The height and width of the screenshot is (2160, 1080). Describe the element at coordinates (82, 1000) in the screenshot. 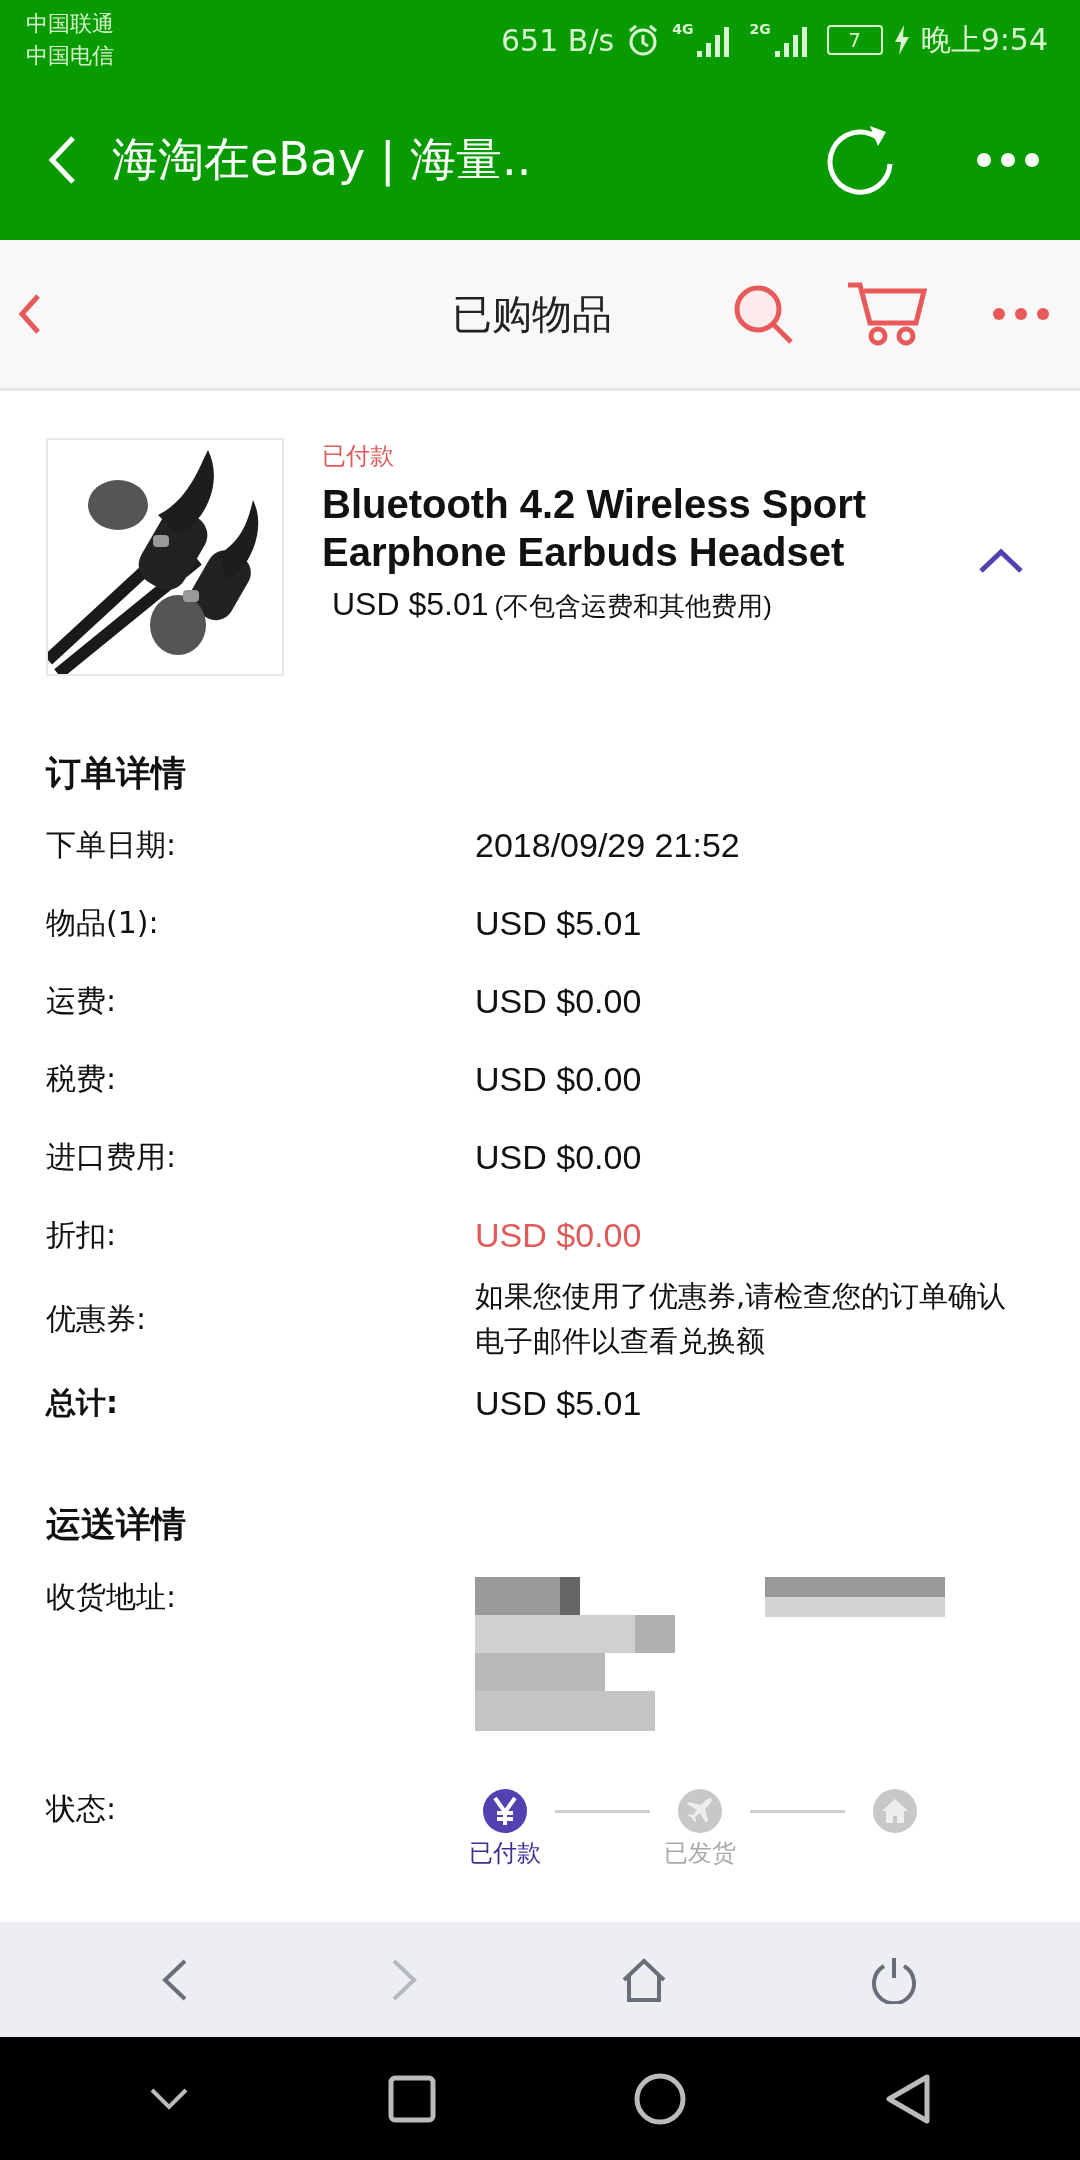

I see `field-label: 运费:` at that location.